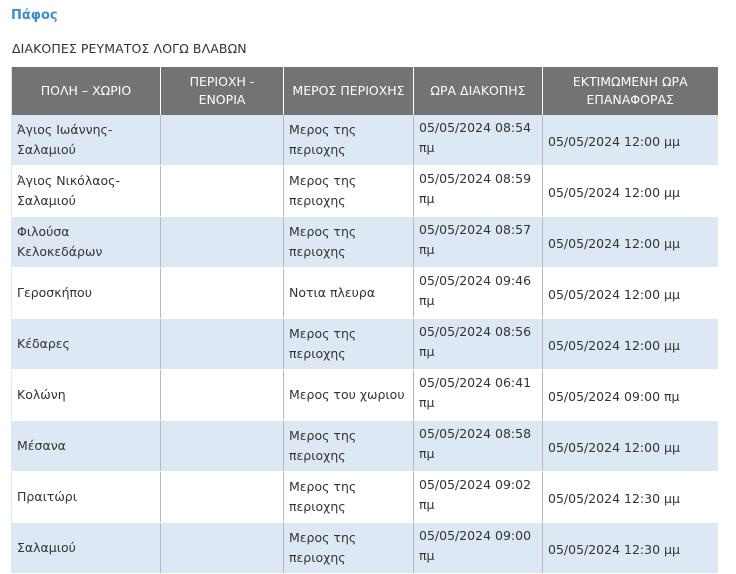 The width and height of the screenshot is (736, 574). Describe the element at coordinates (86, 91) in the screenshot. I see `header-city: ΠΟΛΗ – ΧΩΡΙΟ` at that location.